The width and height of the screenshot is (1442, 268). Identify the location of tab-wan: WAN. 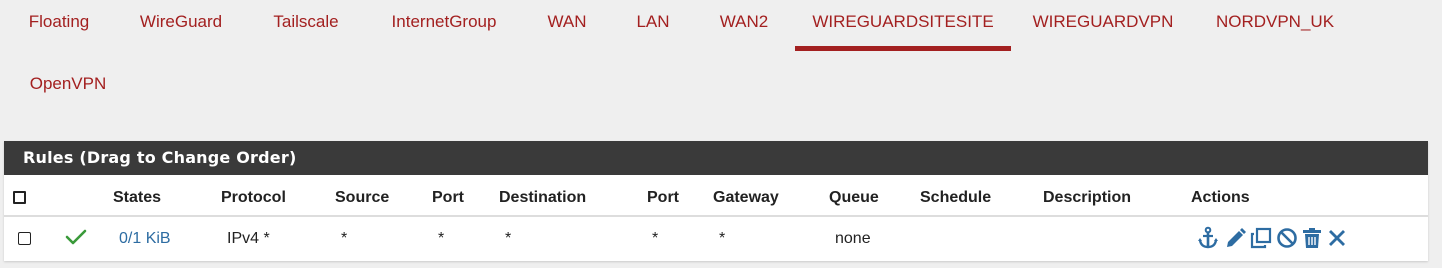
(567, 22).